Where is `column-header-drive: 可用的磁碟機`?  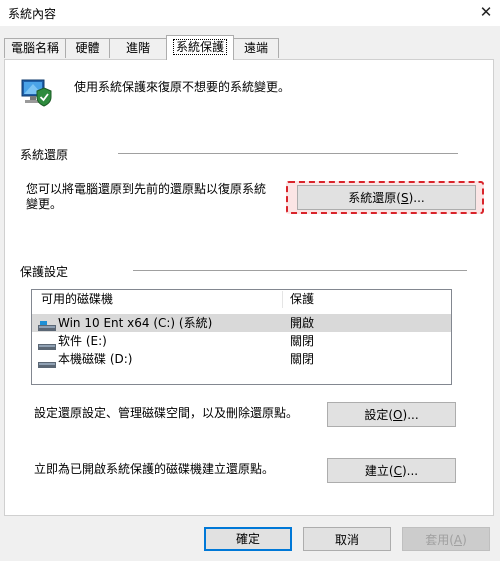
column-header-drive: 可用的磁碟機 is located at coordinates (77, 299).